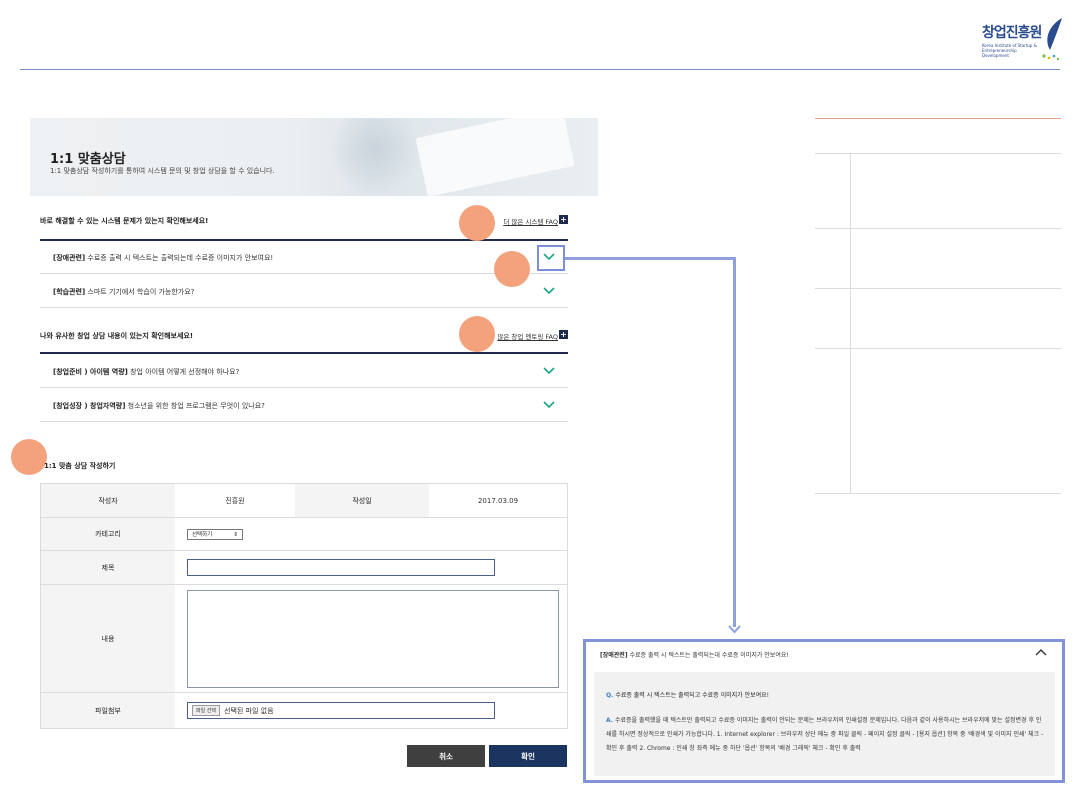  I want to click on subject-cell, so click(371, 567).